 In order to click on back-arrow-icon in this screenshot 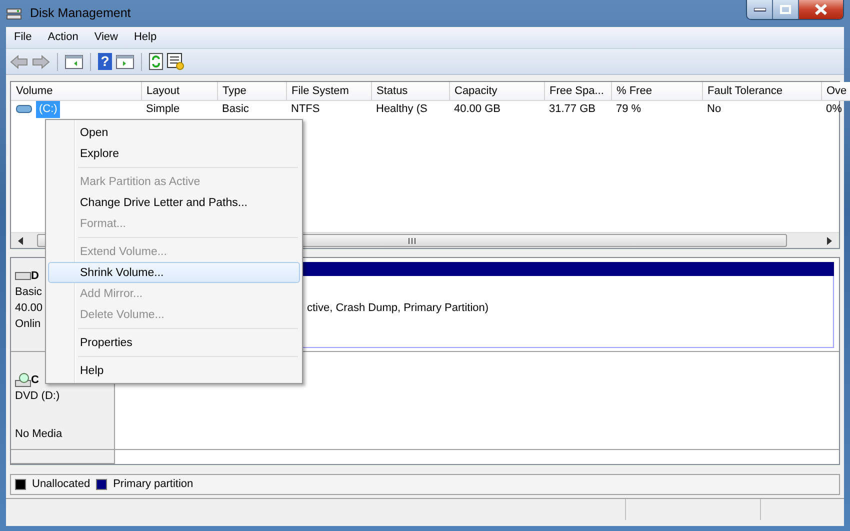, I will do `click(19, 61)`.